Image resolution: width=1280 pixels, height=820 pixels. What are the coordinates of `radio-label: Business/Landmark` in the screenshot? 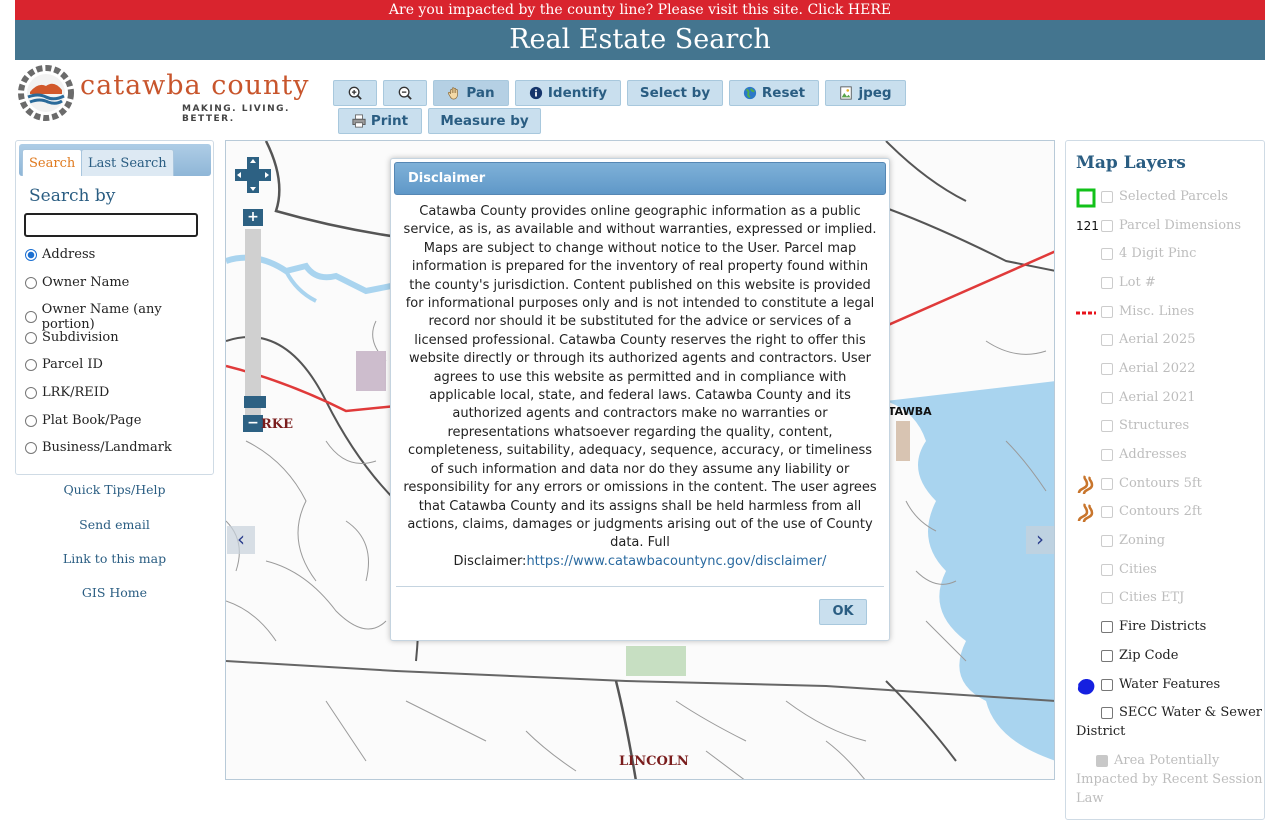 It's located at (107, 447).